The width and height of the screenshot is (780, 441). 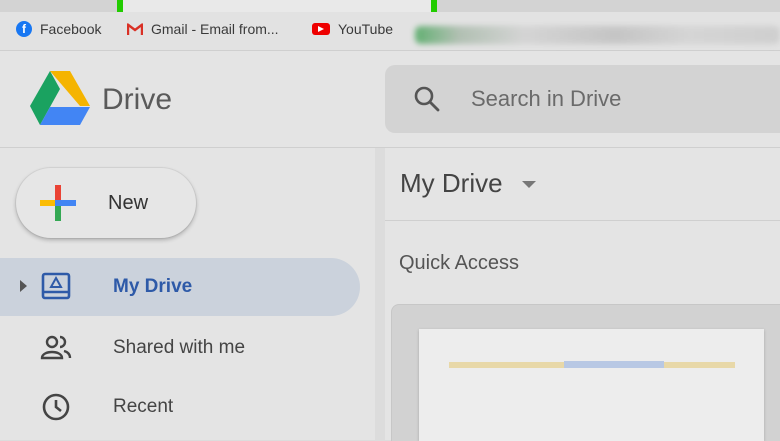 I want to click on sidebar-item-label: Shared with me, so click(x=179, y=347).